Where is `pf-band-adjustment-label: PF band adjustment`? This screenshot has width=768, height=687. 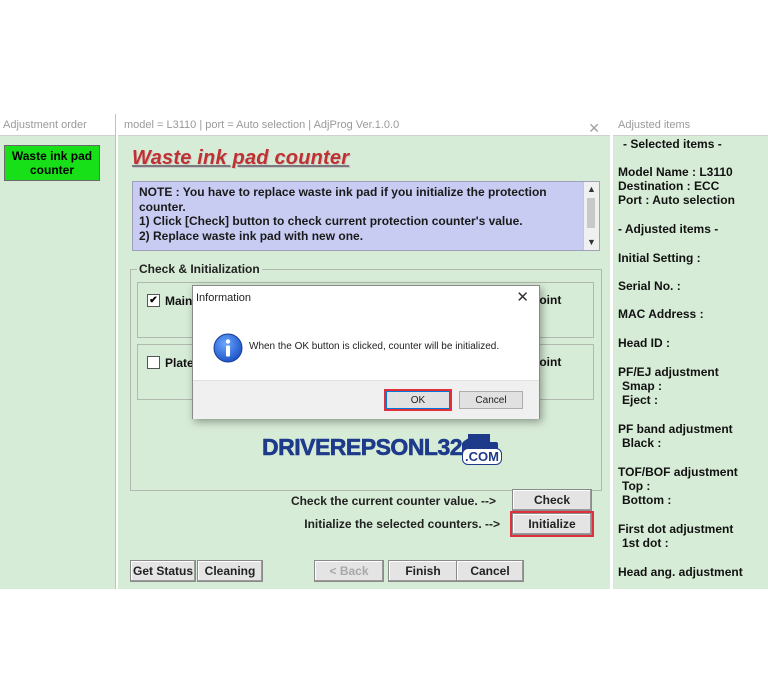 pf-band-adjustment-label: PF band adjustment is located at coordinates (675, 429).